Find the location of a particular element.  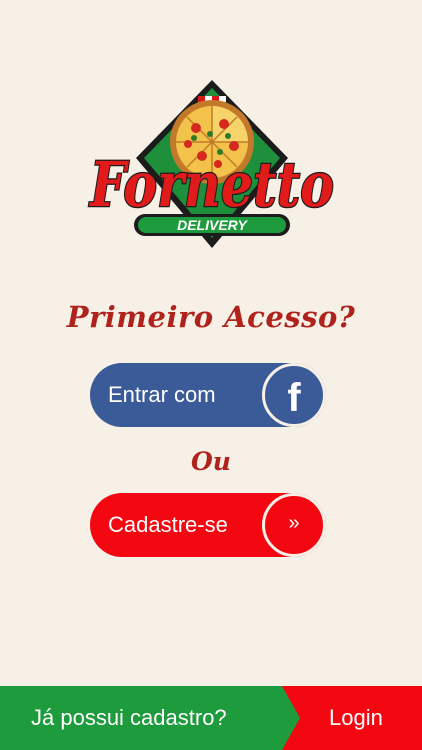

logo-graphic: DELIVERY Fornetto is located at coordinates (211, 164).